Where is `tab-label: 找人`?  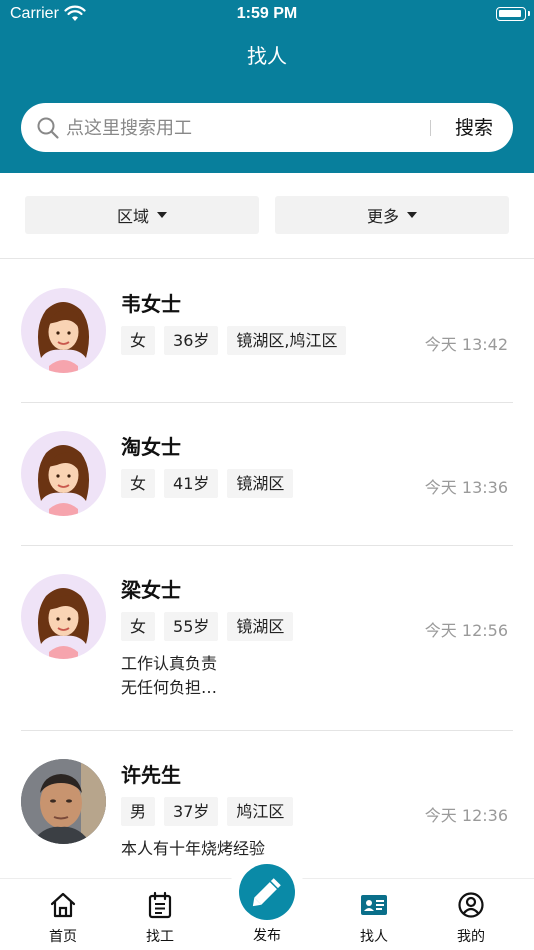
tab-label: 找人 is located at coordinates (374, 937).